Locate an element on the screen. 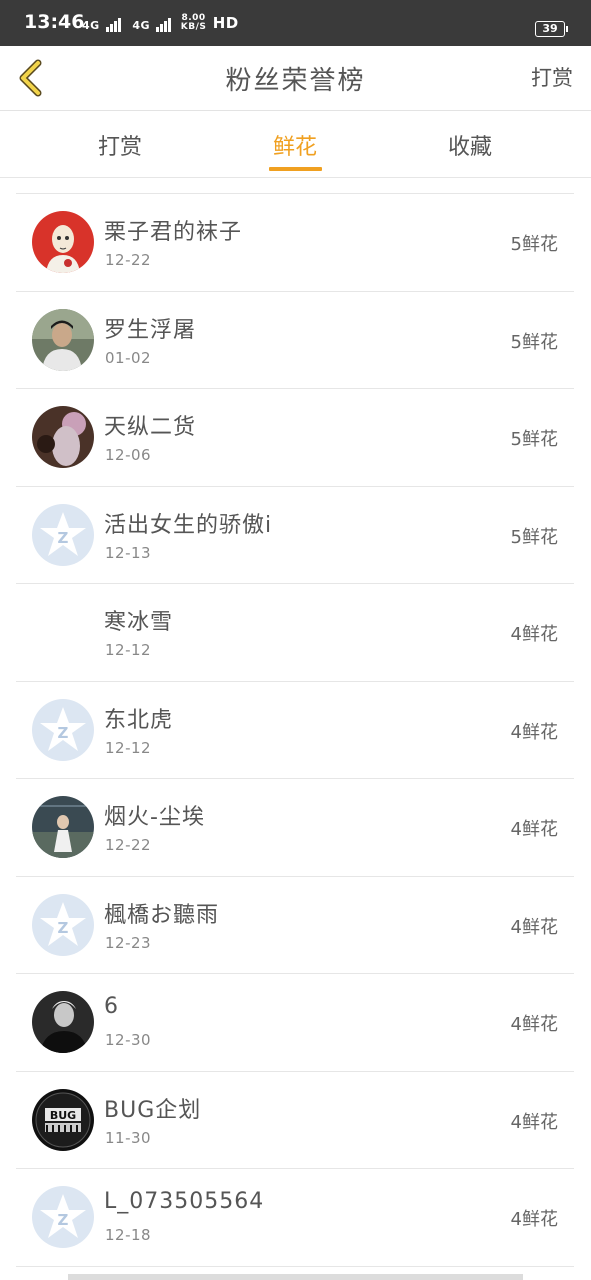  logo-avatar: BUG is located at coordinates (63, 1119).